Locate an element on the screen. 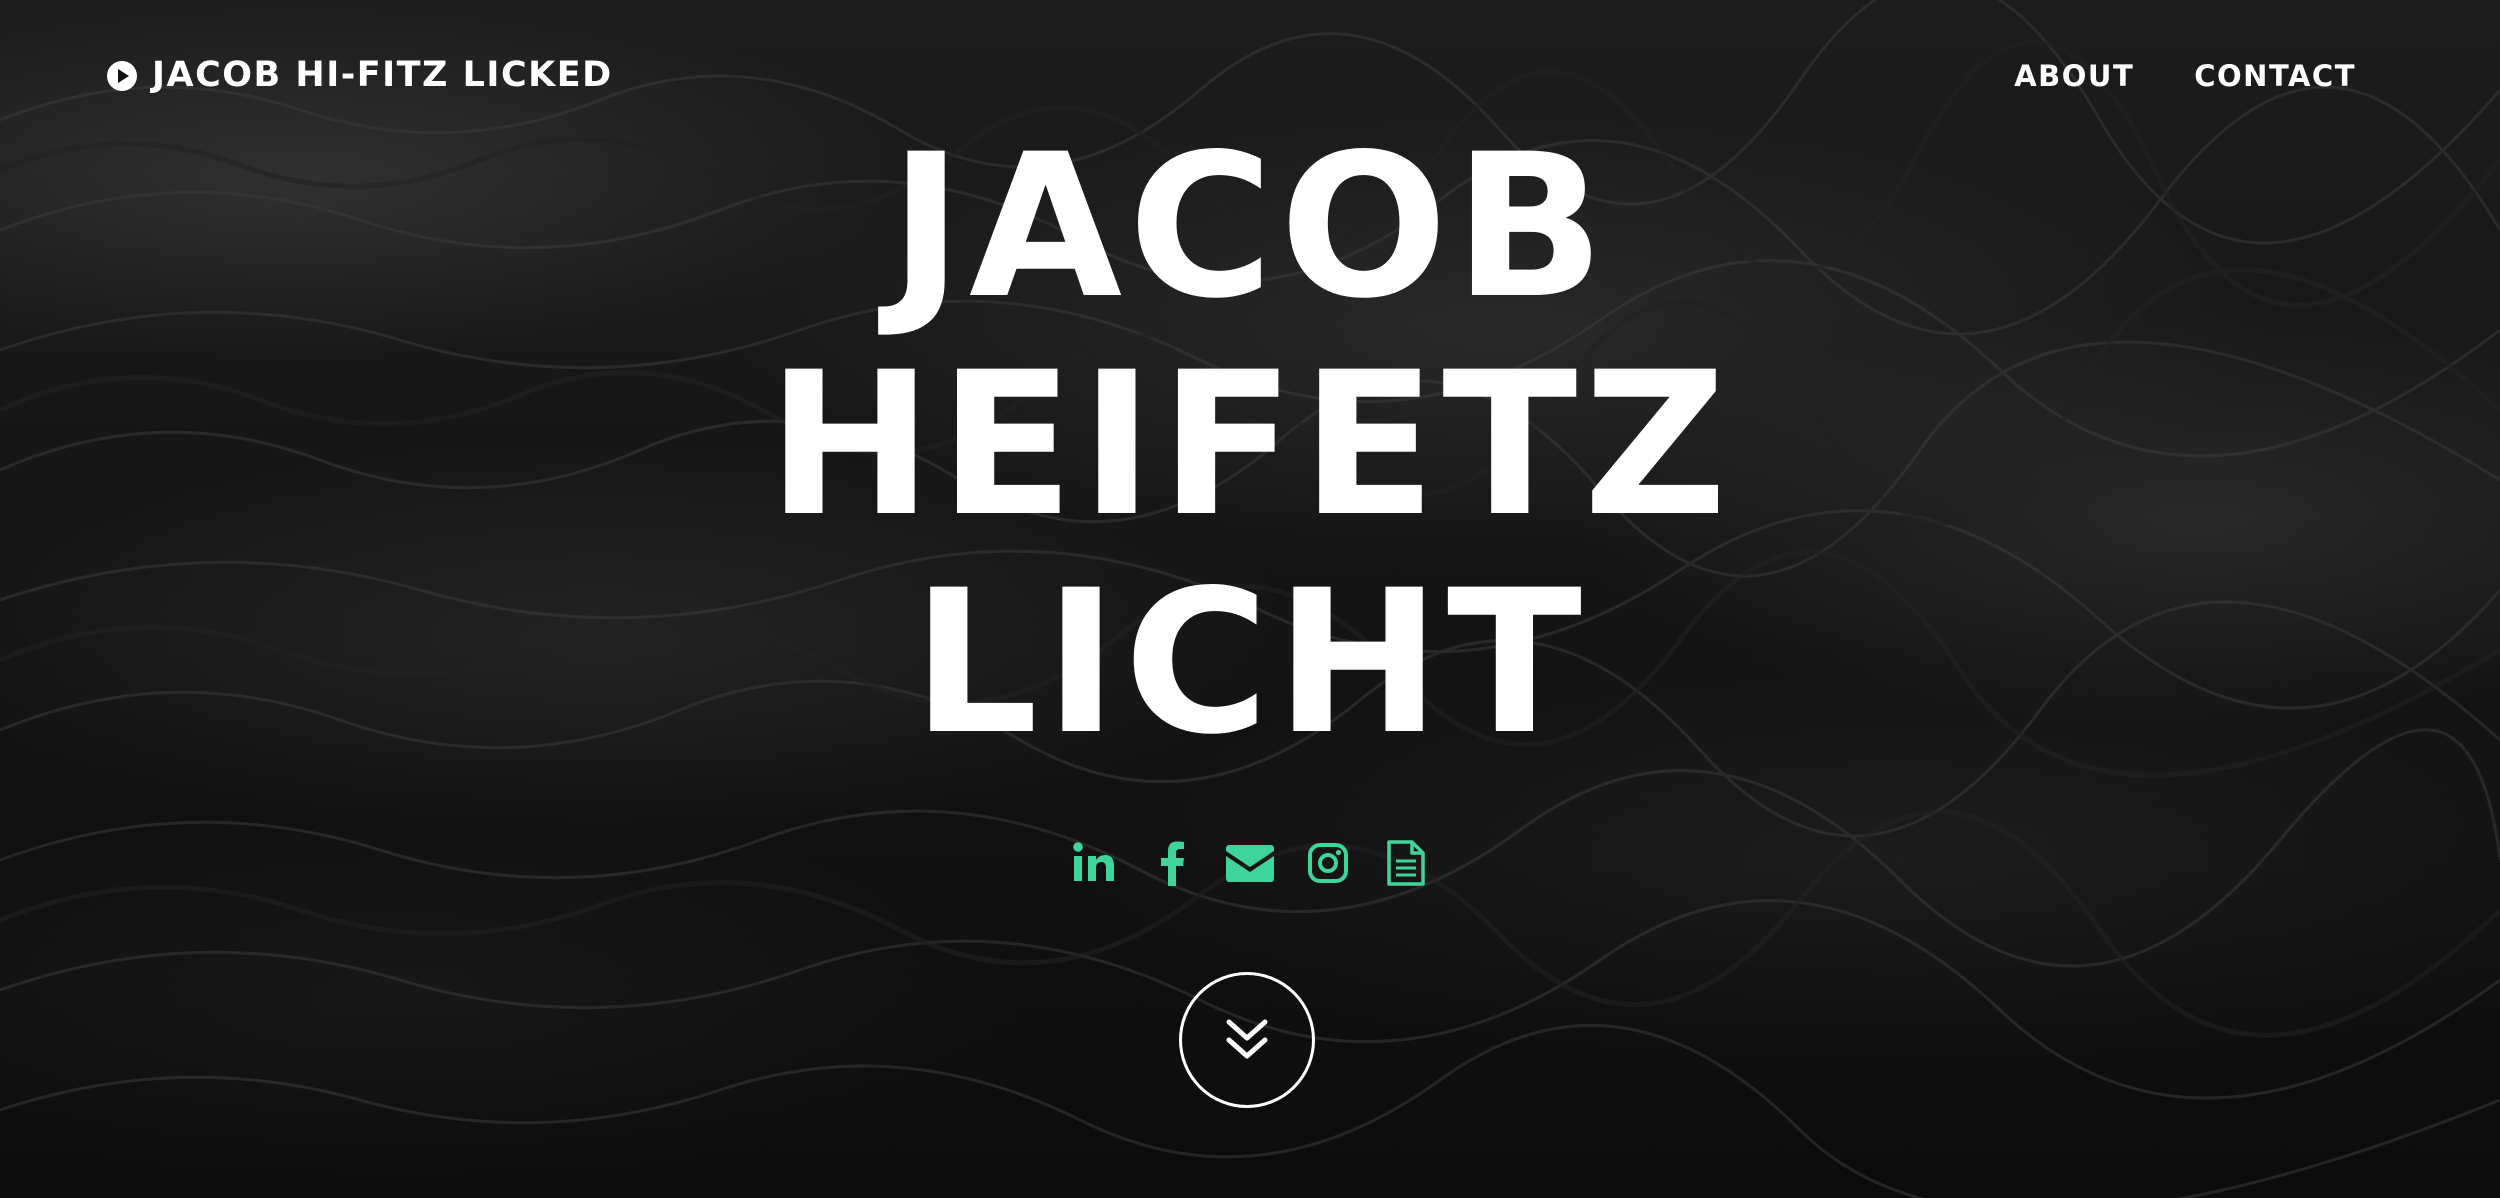 The height and width of the screenshot is (1198, 2500). hero-title-line-middle: HEIFETZ is located at coordinates (1250, 444).